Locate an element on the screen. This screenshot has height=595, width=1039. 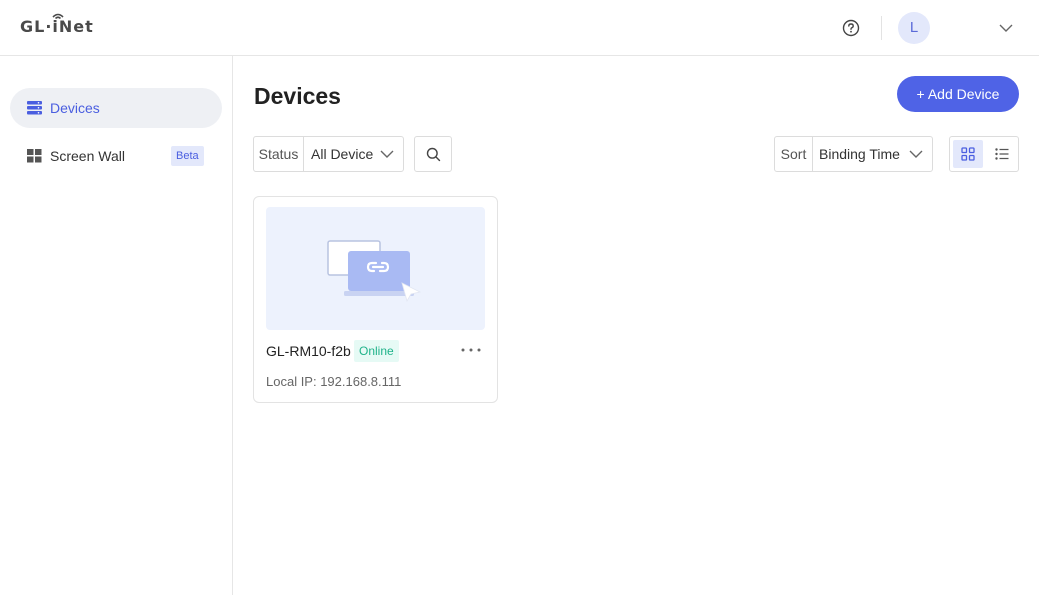
top-header: GL·iNet L is located at coordinates (519, 28).